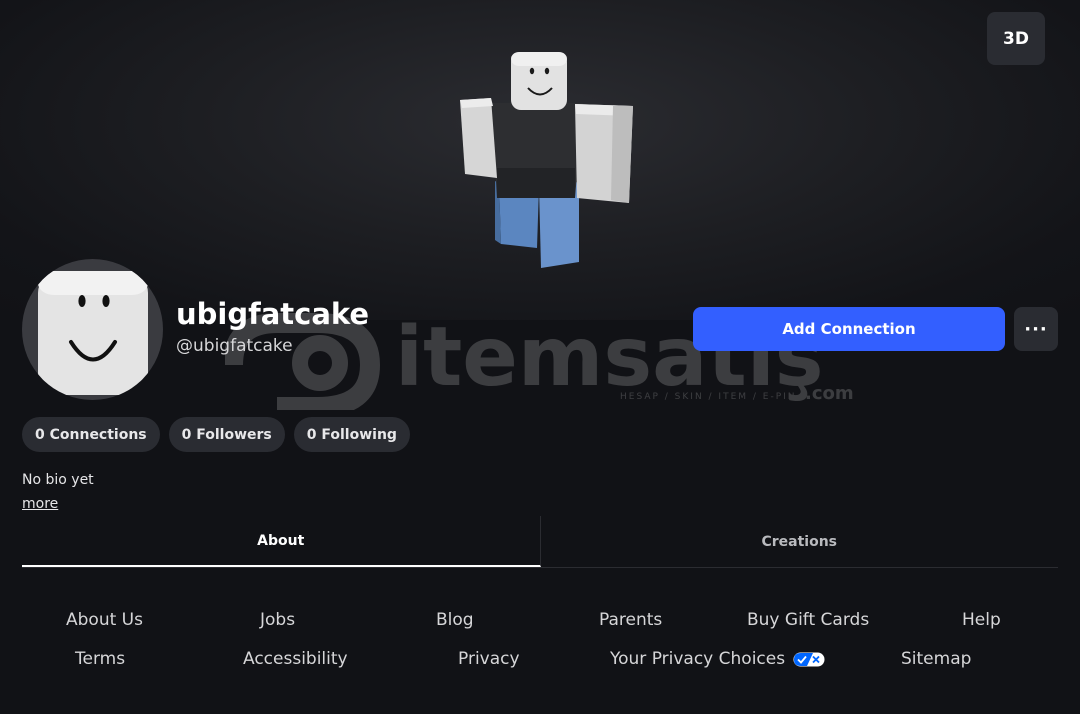 This screenshot has height=714, width=1080. What do you see at coordinates (708, 397) in the screenshot?
I see `watermark-tagline: HESAP / SKIN / ITEM / E-PIN` at bounding box center [708, 397].